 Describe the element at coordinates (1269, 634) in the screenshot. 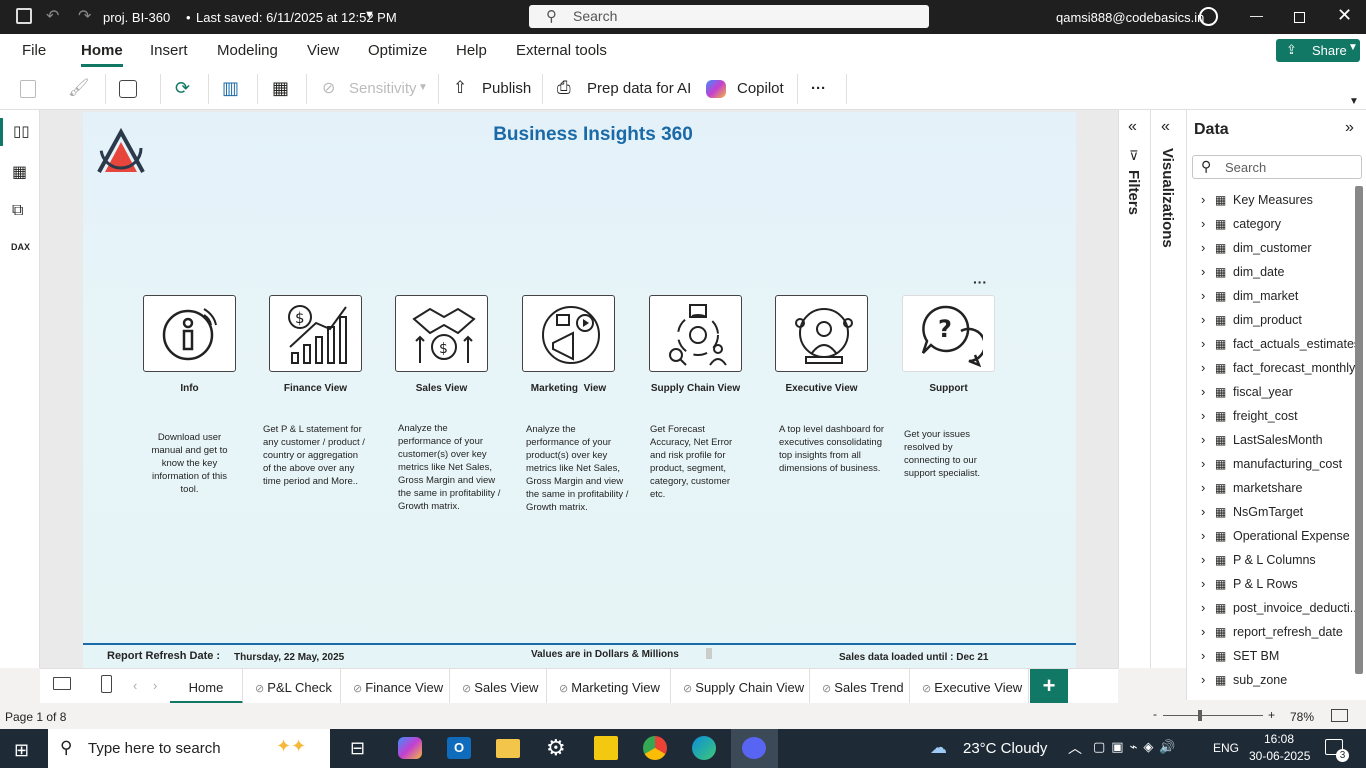

I see `field-item: › ▦ report_refresh_date` at that location.